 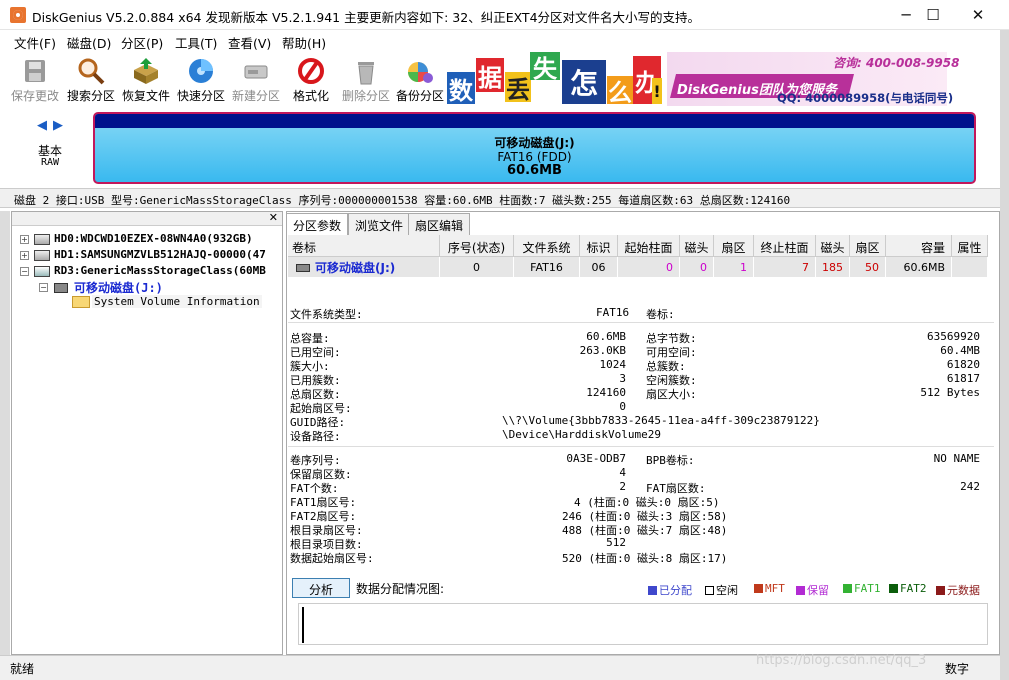 What do you see at coordinates (366, 78) in the screenshot?
I see `delete-partition-button: 删除分区` at bounding box center [366, 78].